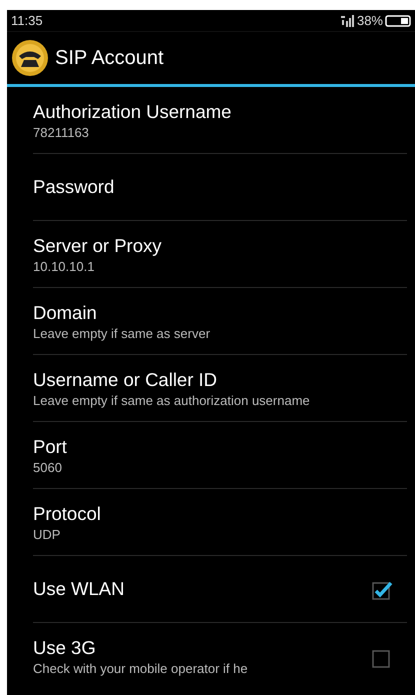 The height and width of the screenshot is (695, 415). What do you see at coordinates (220, 589) in the screenshot?
I see `setting-item: Use WLAN` at bounding box center [220, 589].